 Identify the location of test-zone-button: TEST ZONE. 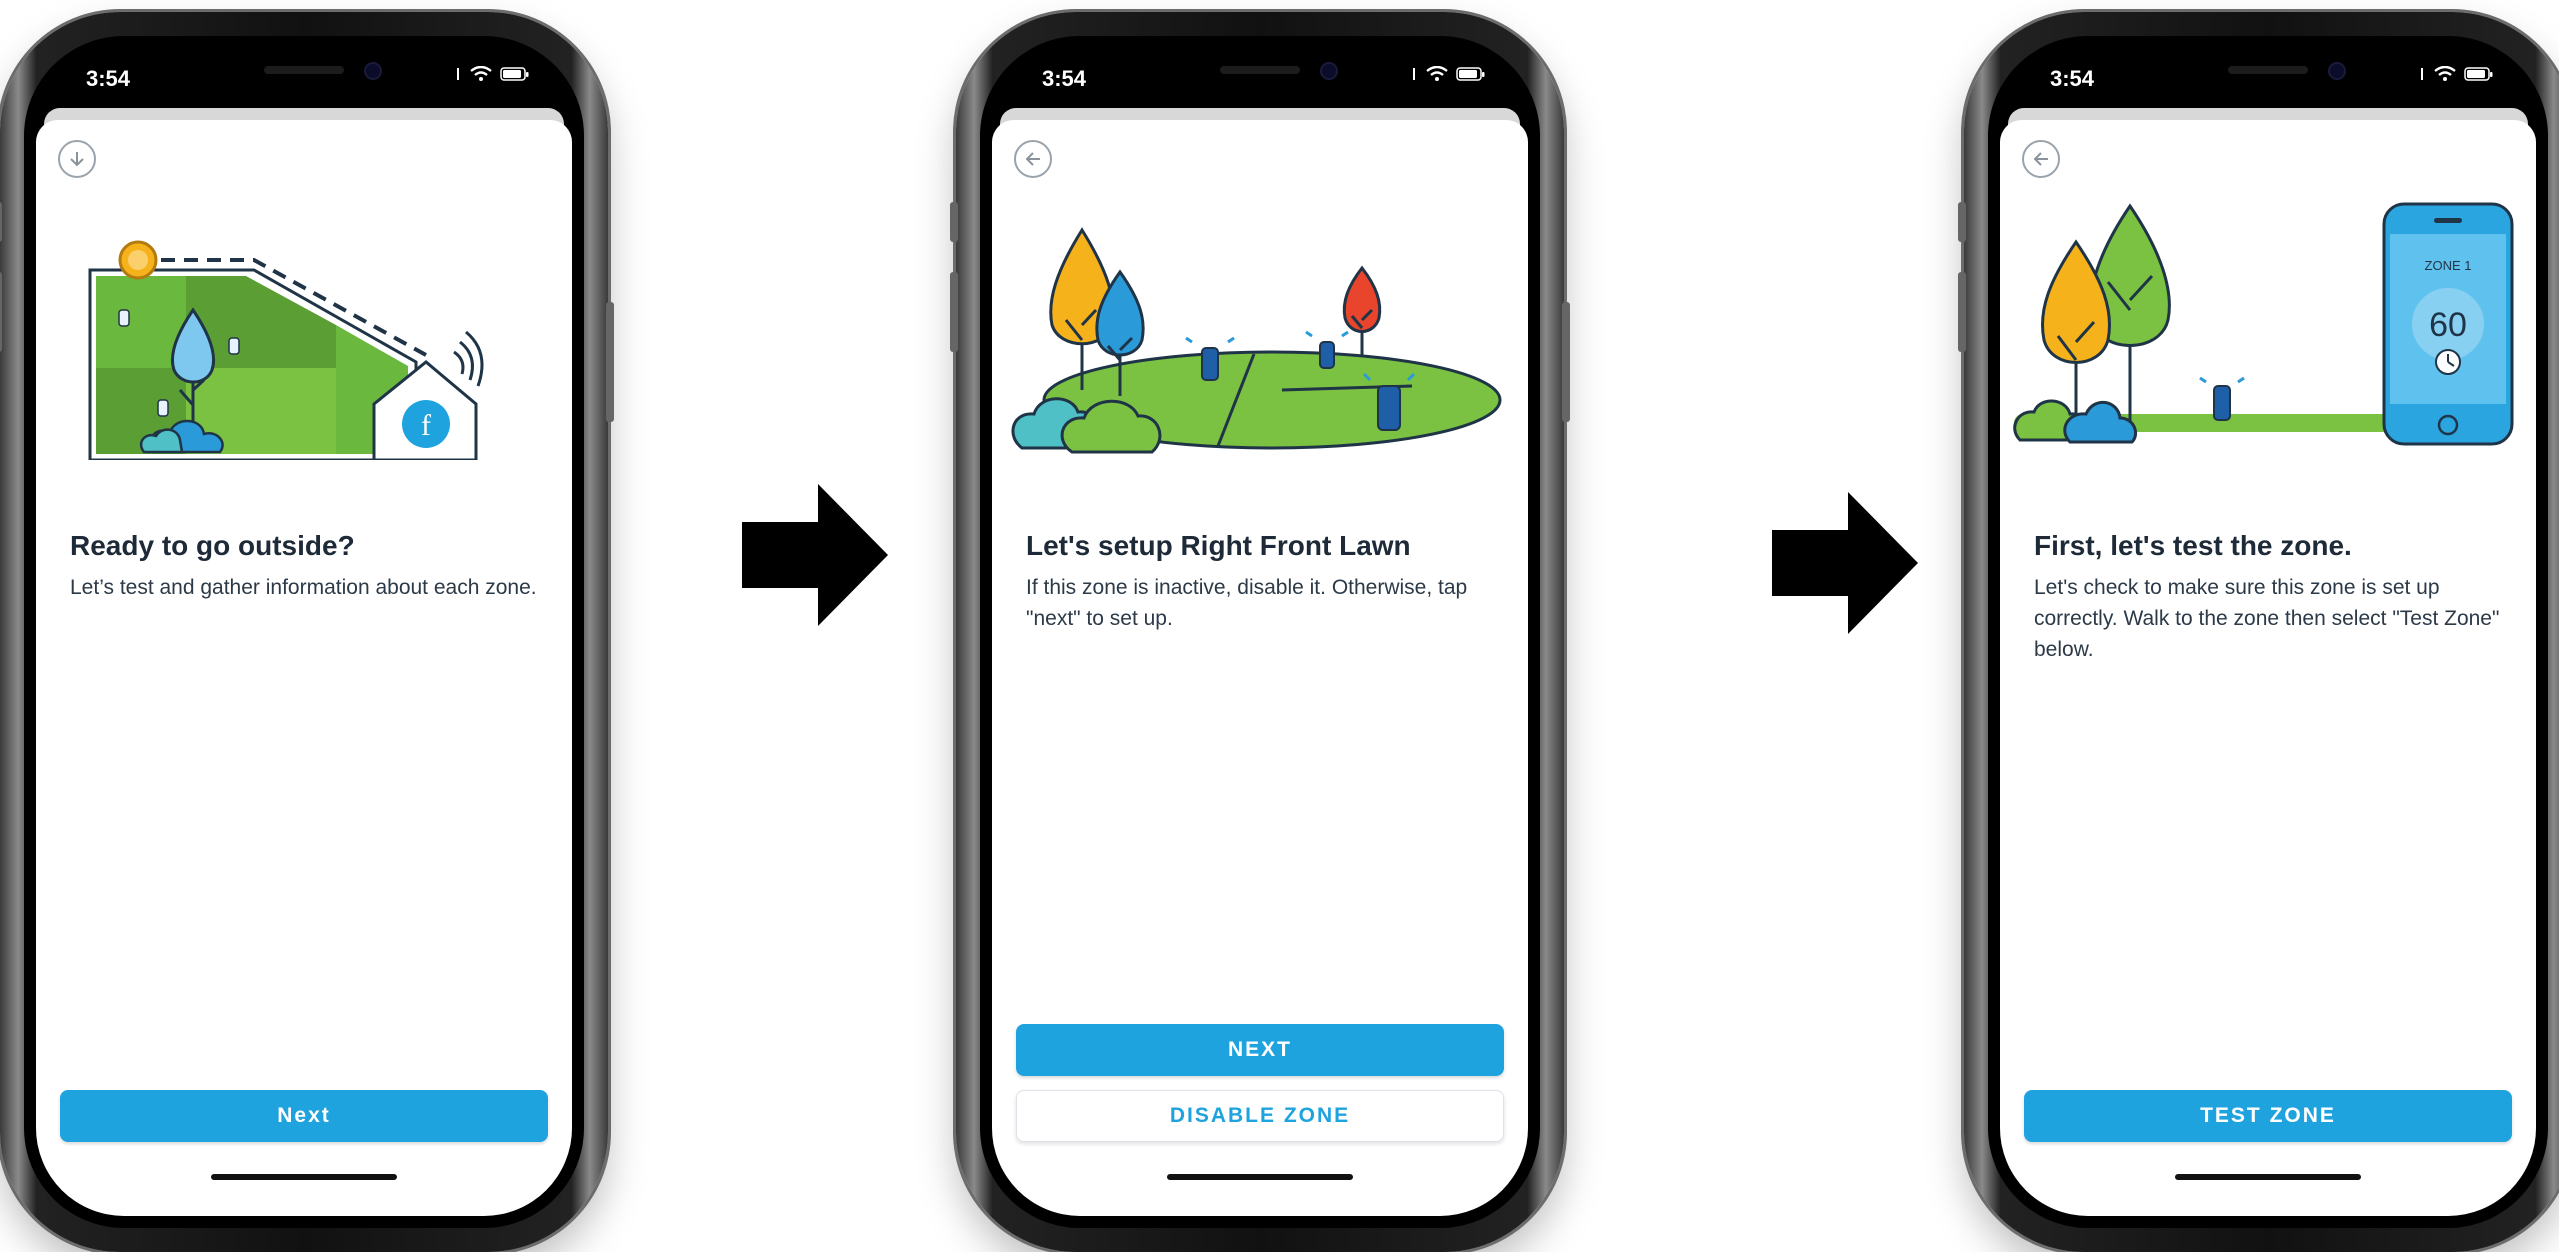
(2268, 1116).